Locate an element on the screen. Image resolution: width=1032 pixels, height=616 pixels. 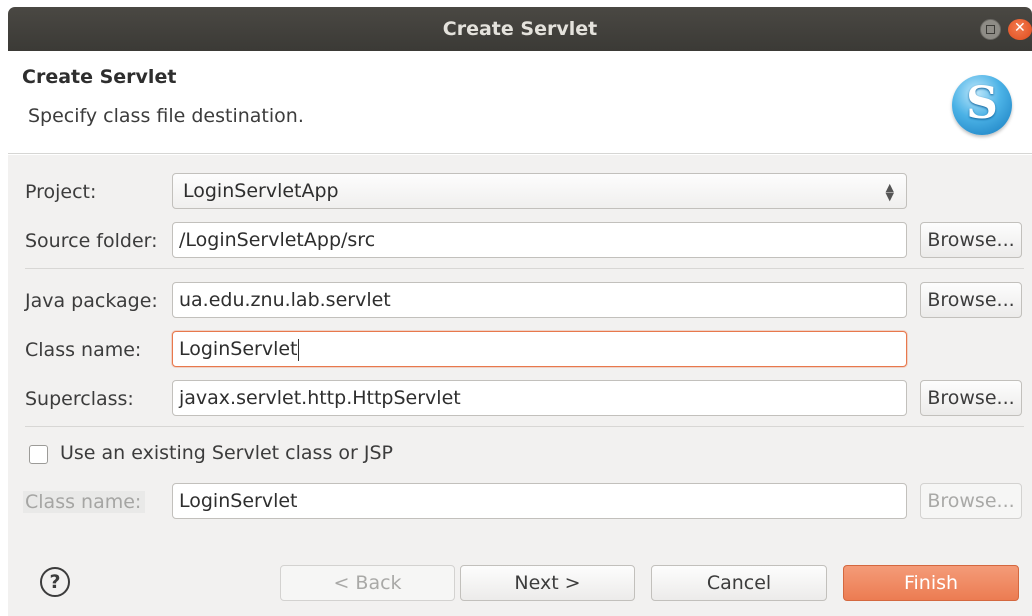
servlet-wizard-logo-icon: S is located at coordinates (982, 105).